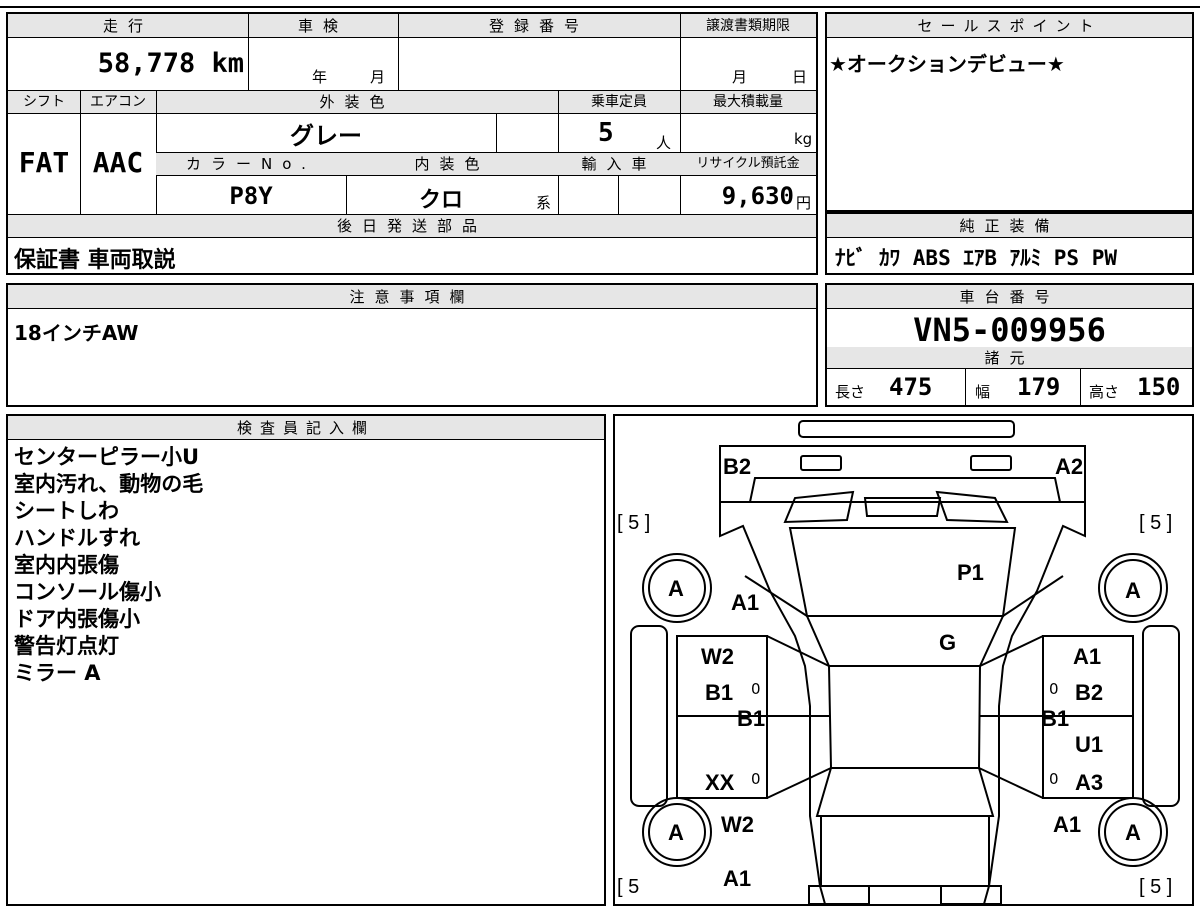 Image resolution: width=1200 pixels, height=906 pixels. I want to click on mark-b2-right-front-door: B2, so click(1089, 692).